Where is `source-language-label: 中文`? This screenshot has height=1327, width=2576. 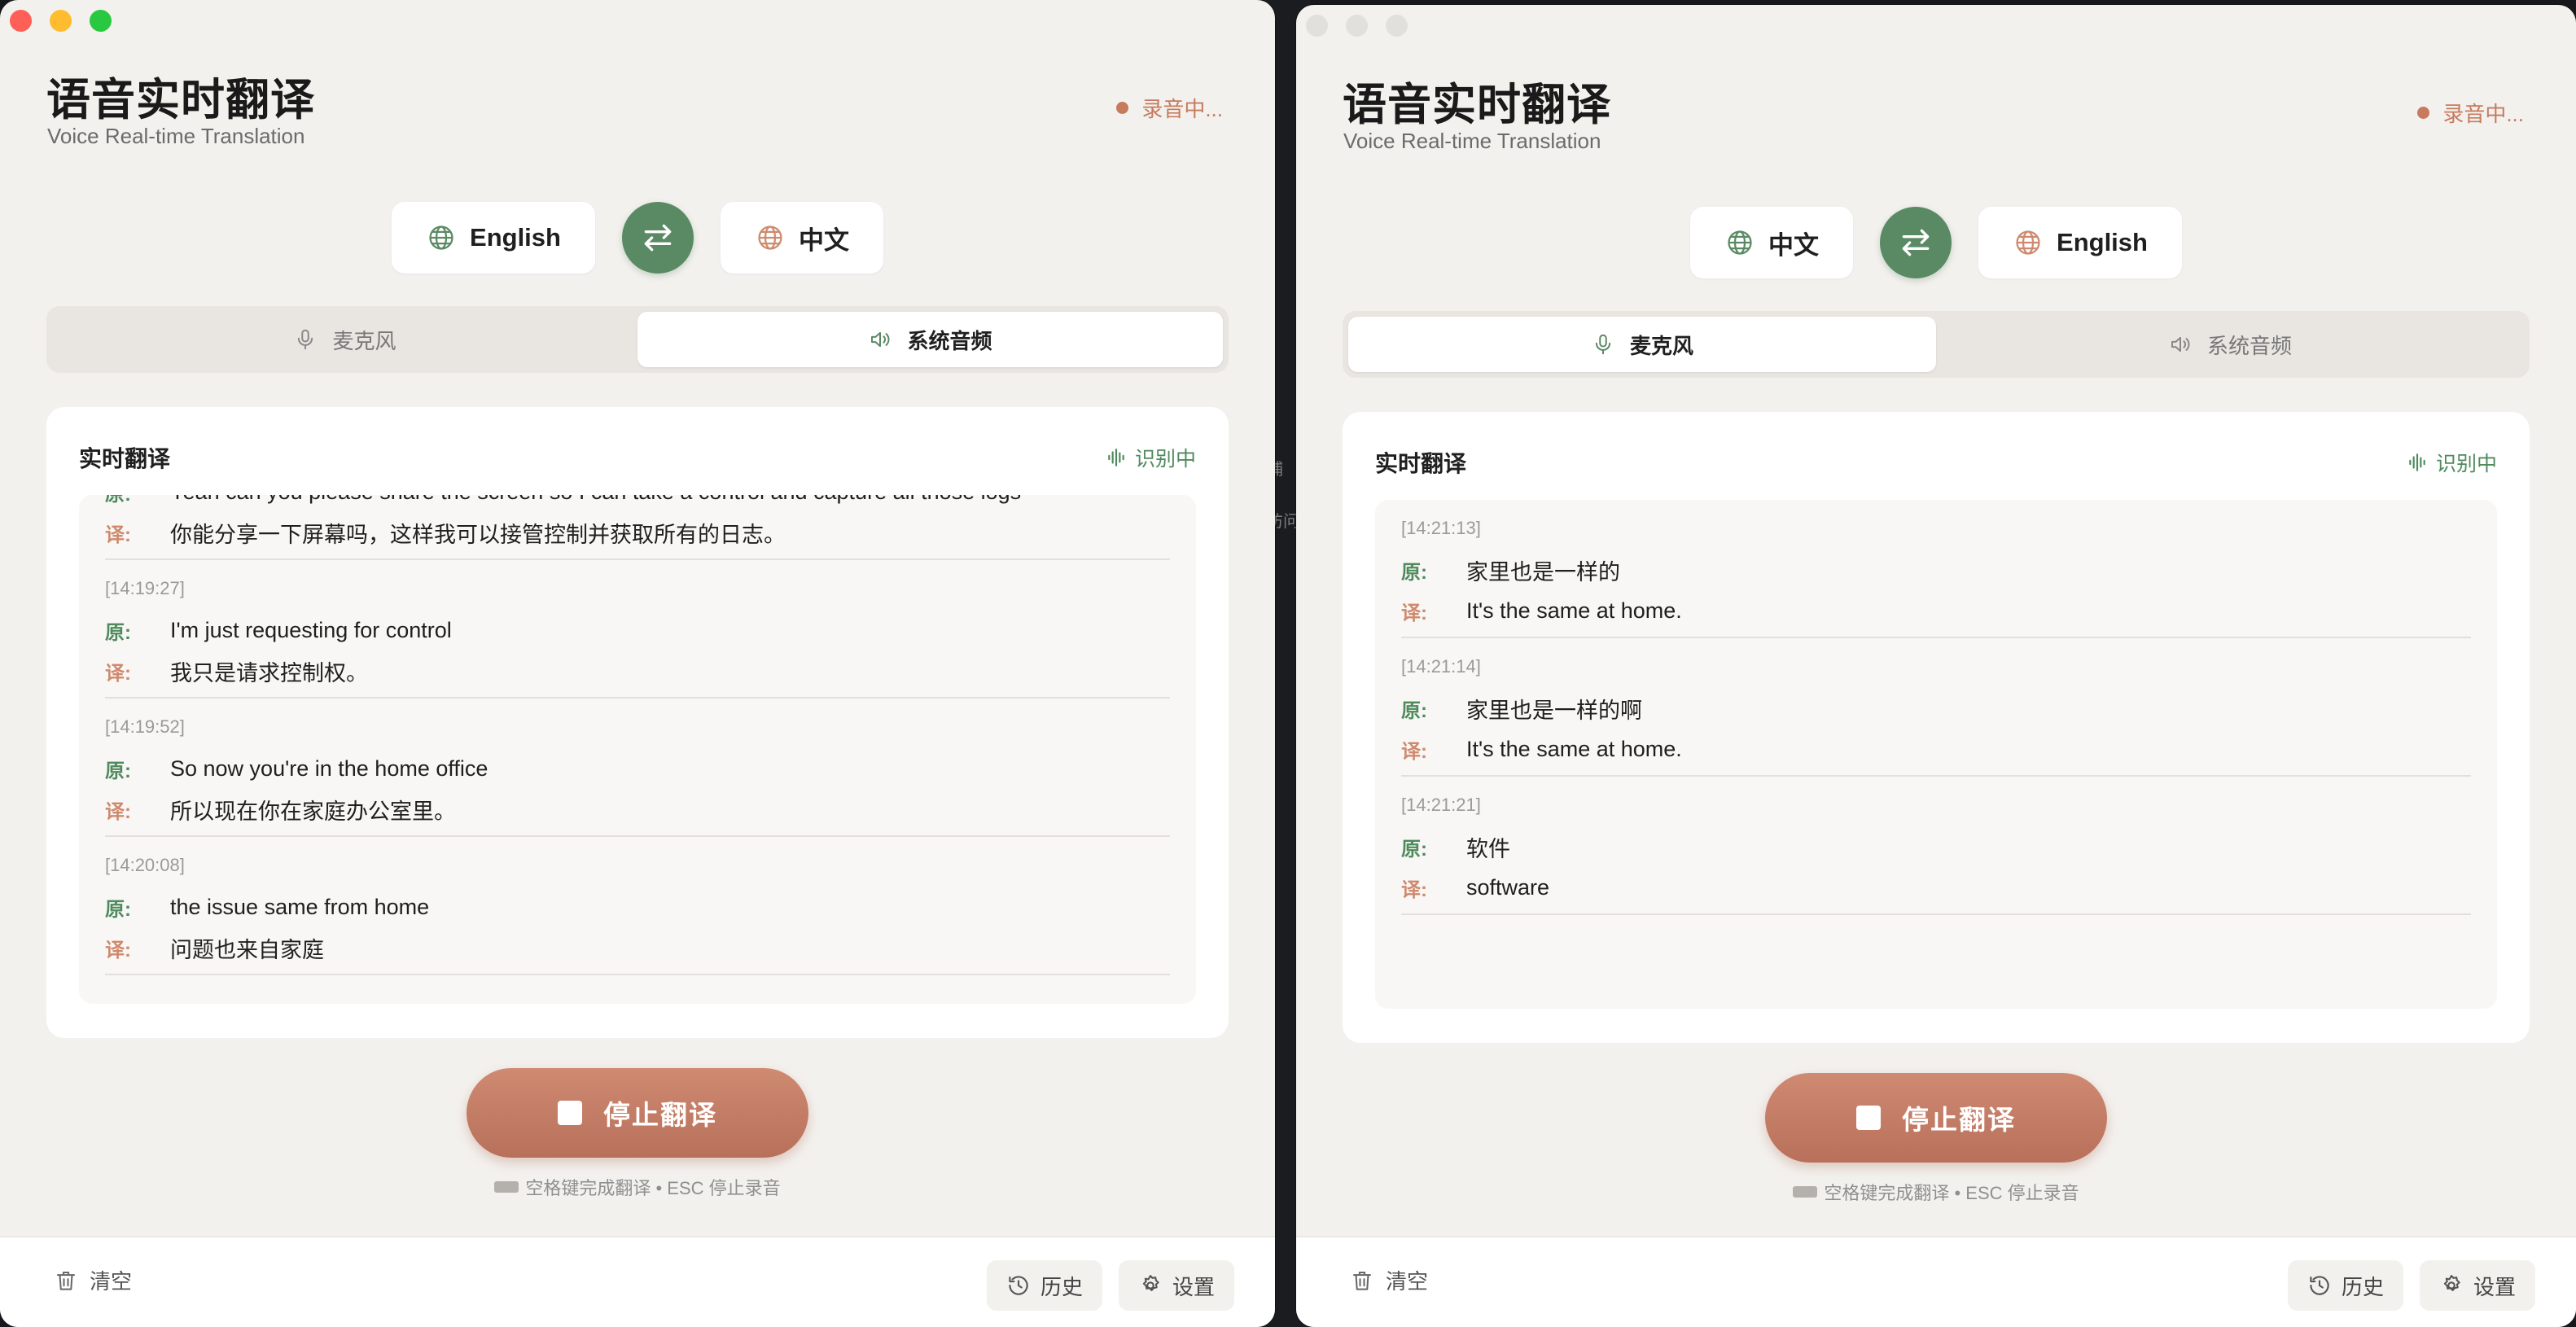
source-language-label: 中文 is located at coordinates (1794, 245).